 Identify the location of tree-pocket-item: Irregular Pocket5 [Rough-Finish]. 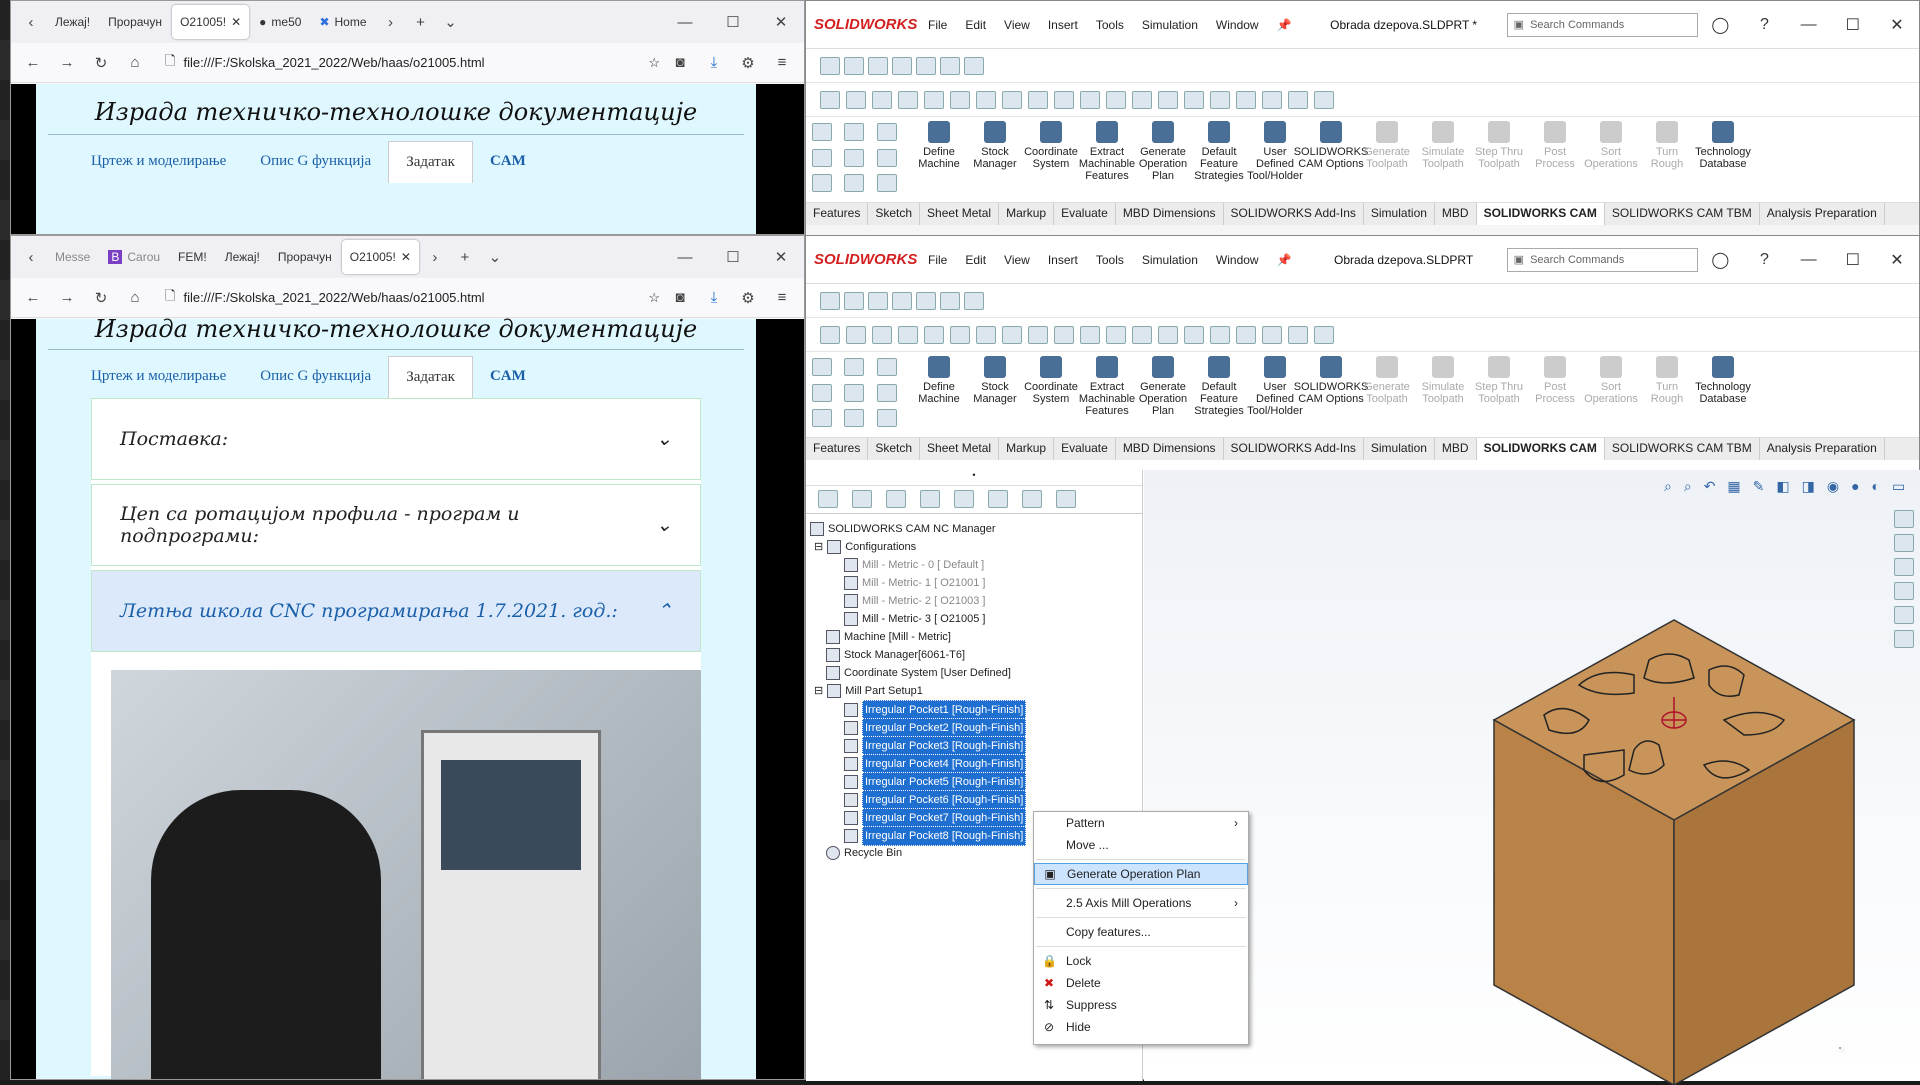
(935, 782).